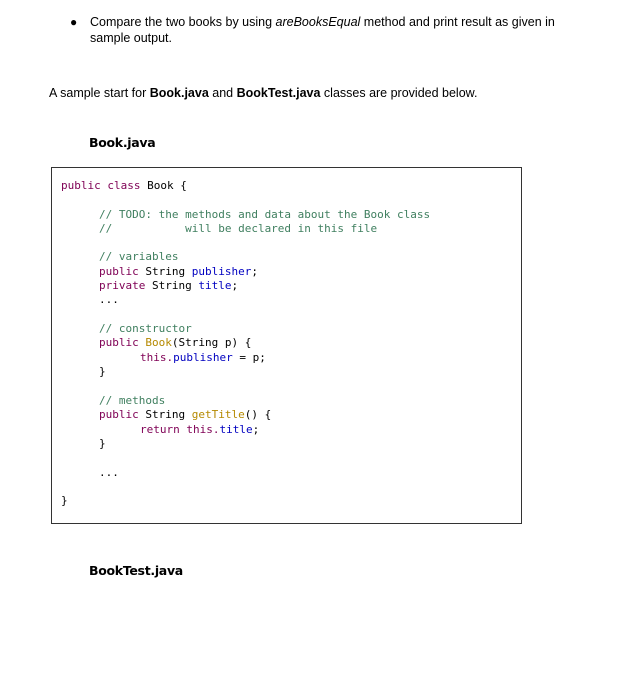 This screenshot has height=685, width=626. What do you see at coordinates (183, 22) in the screenshot?
I see `bullet-text-part1: Compare the two books by using` at bounding box center [183, 22].